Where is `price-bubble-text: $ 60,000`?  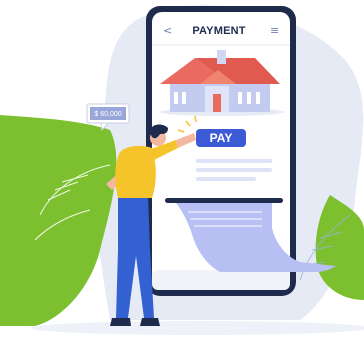
price-bubble-text: $ 60,000 is located at coordinates (107, 114).